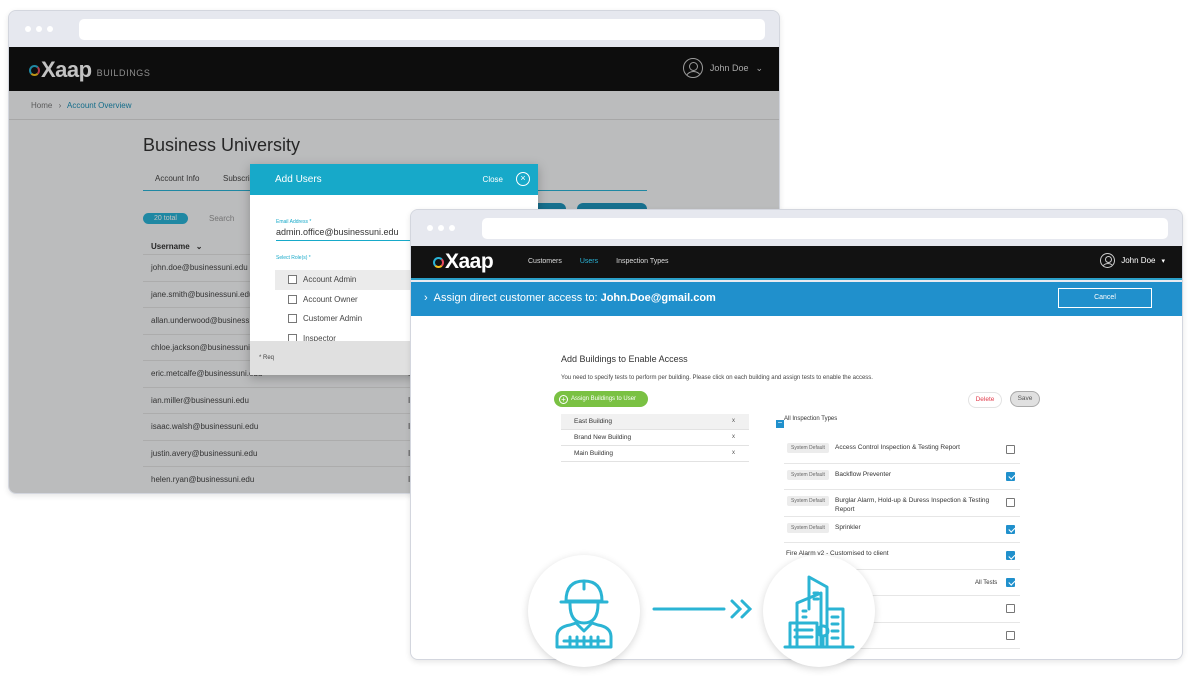  What do you see at coordinates (493, 179) in the screenshot?
I see `close-button: Close` at bounding box center [493, 179].